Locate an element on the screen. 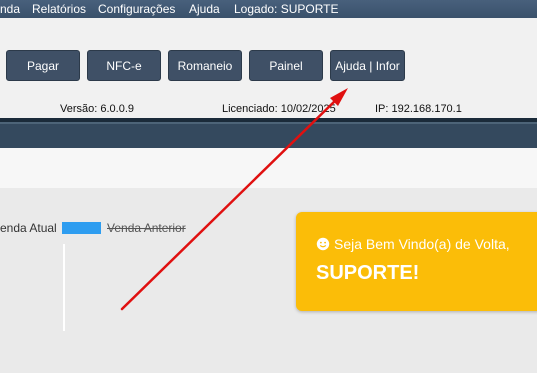 This screenshot has width=537, height=373. legend-current-label: enda Atual is located at coordinates (28, 228).